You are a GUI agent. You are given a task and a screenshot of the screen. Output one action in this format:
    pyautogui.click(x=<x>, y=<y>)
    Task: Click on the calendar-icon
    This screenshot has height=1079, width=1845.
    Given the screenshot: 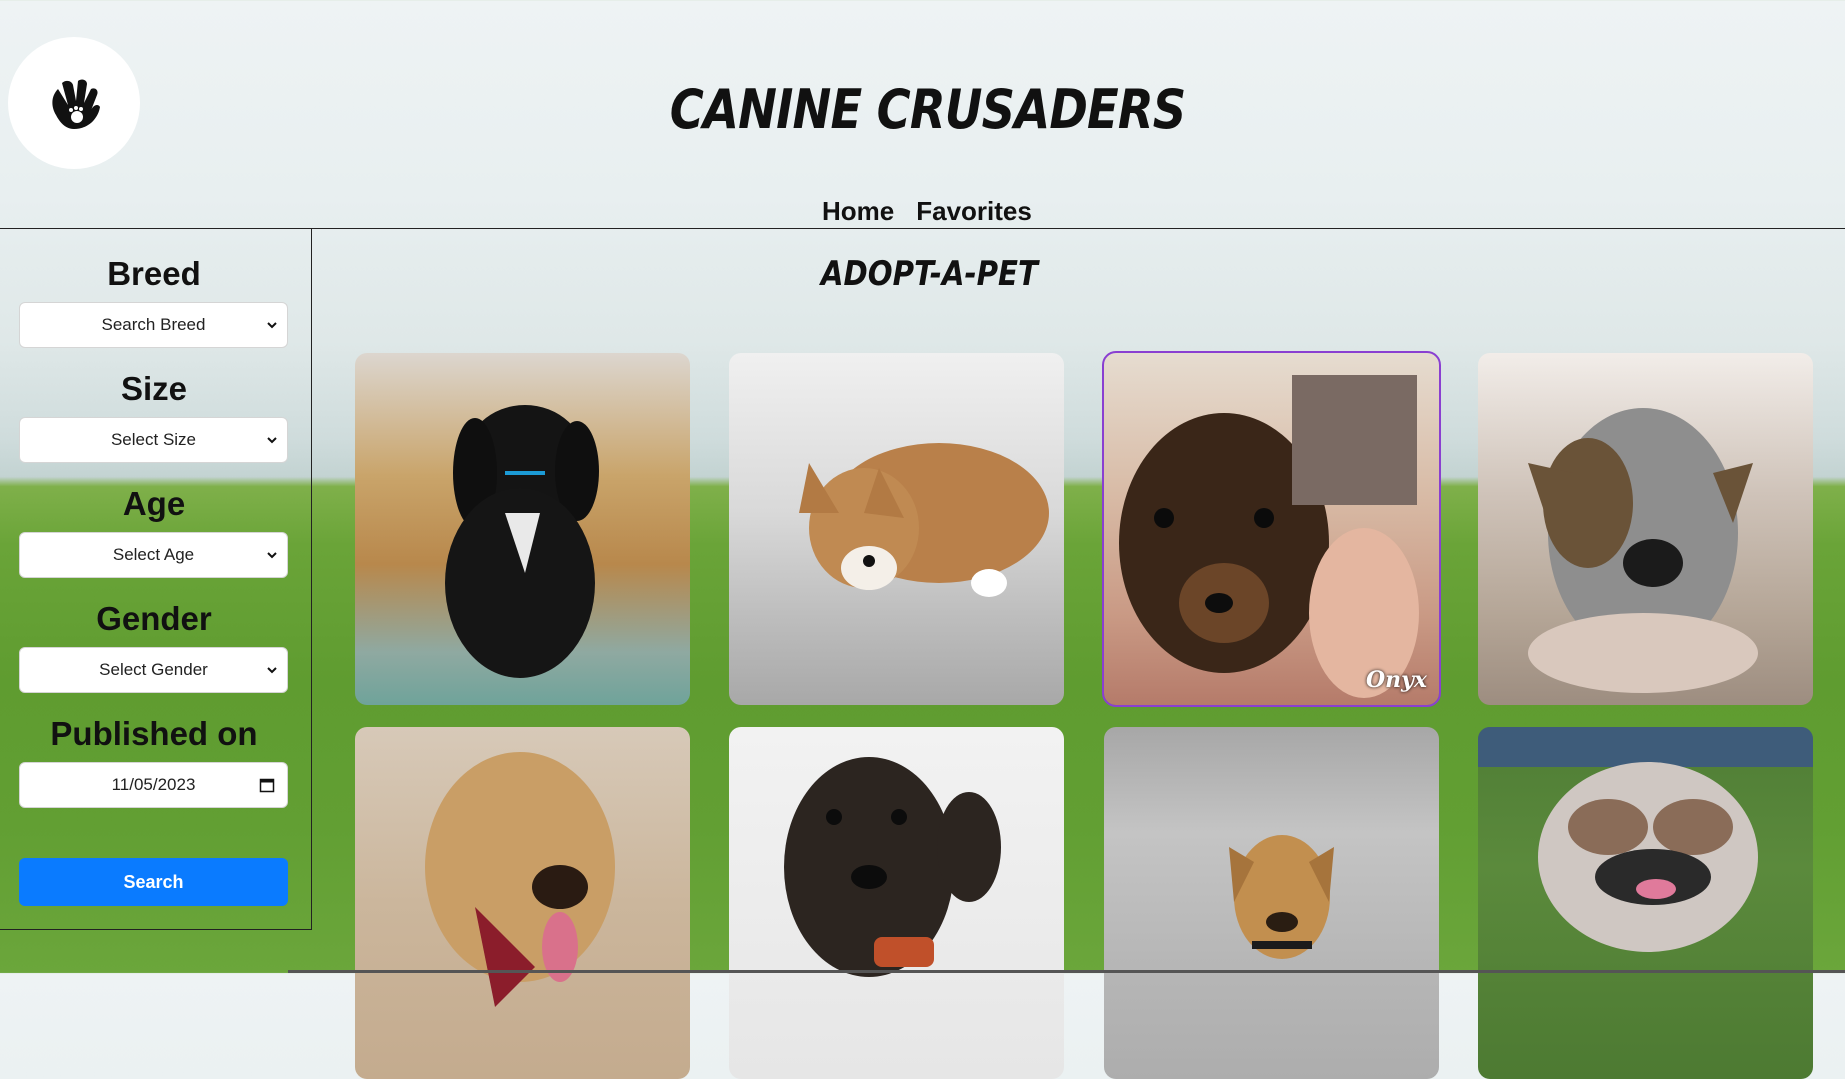 What is the action you would take?
    pyautogui.click(x=267, y=785)
    